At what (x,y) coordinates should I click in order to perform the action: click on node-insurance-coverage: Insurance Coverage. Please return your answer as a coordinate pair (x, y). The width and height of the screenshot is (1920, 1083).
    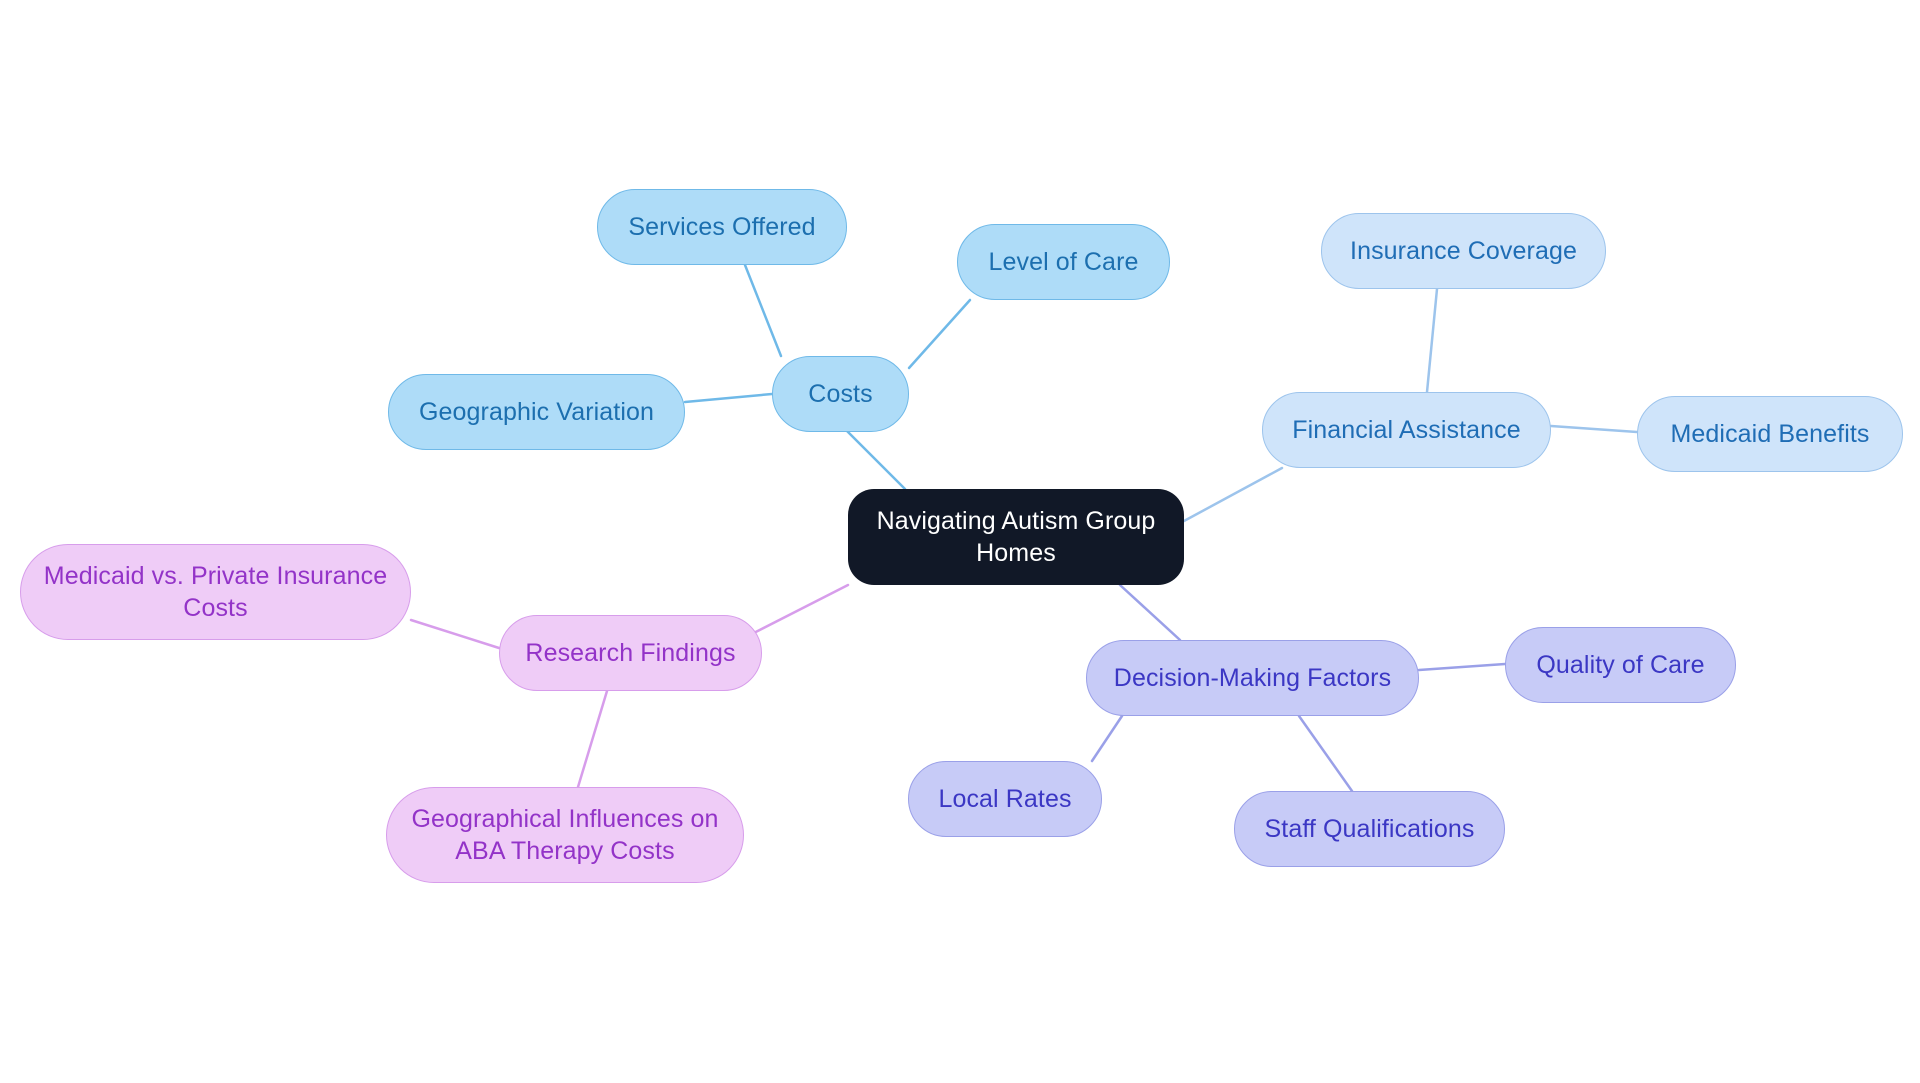
    Looking at the image, I should click on (1463, 251).